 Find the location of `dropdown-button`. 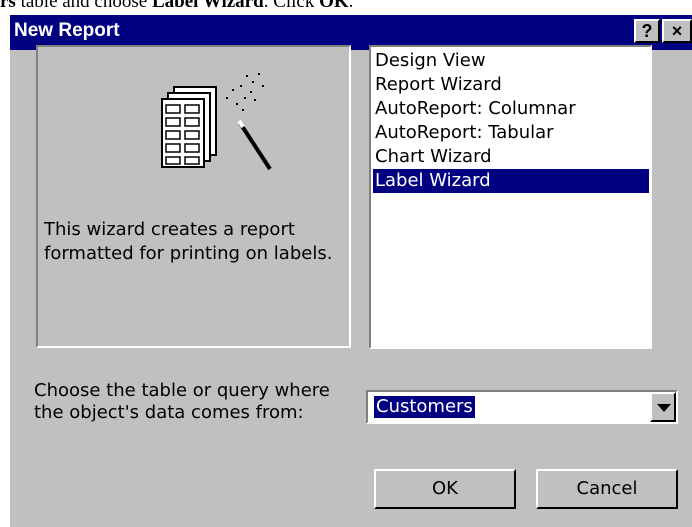

dropdown-button is located at coordinates (663, 407).